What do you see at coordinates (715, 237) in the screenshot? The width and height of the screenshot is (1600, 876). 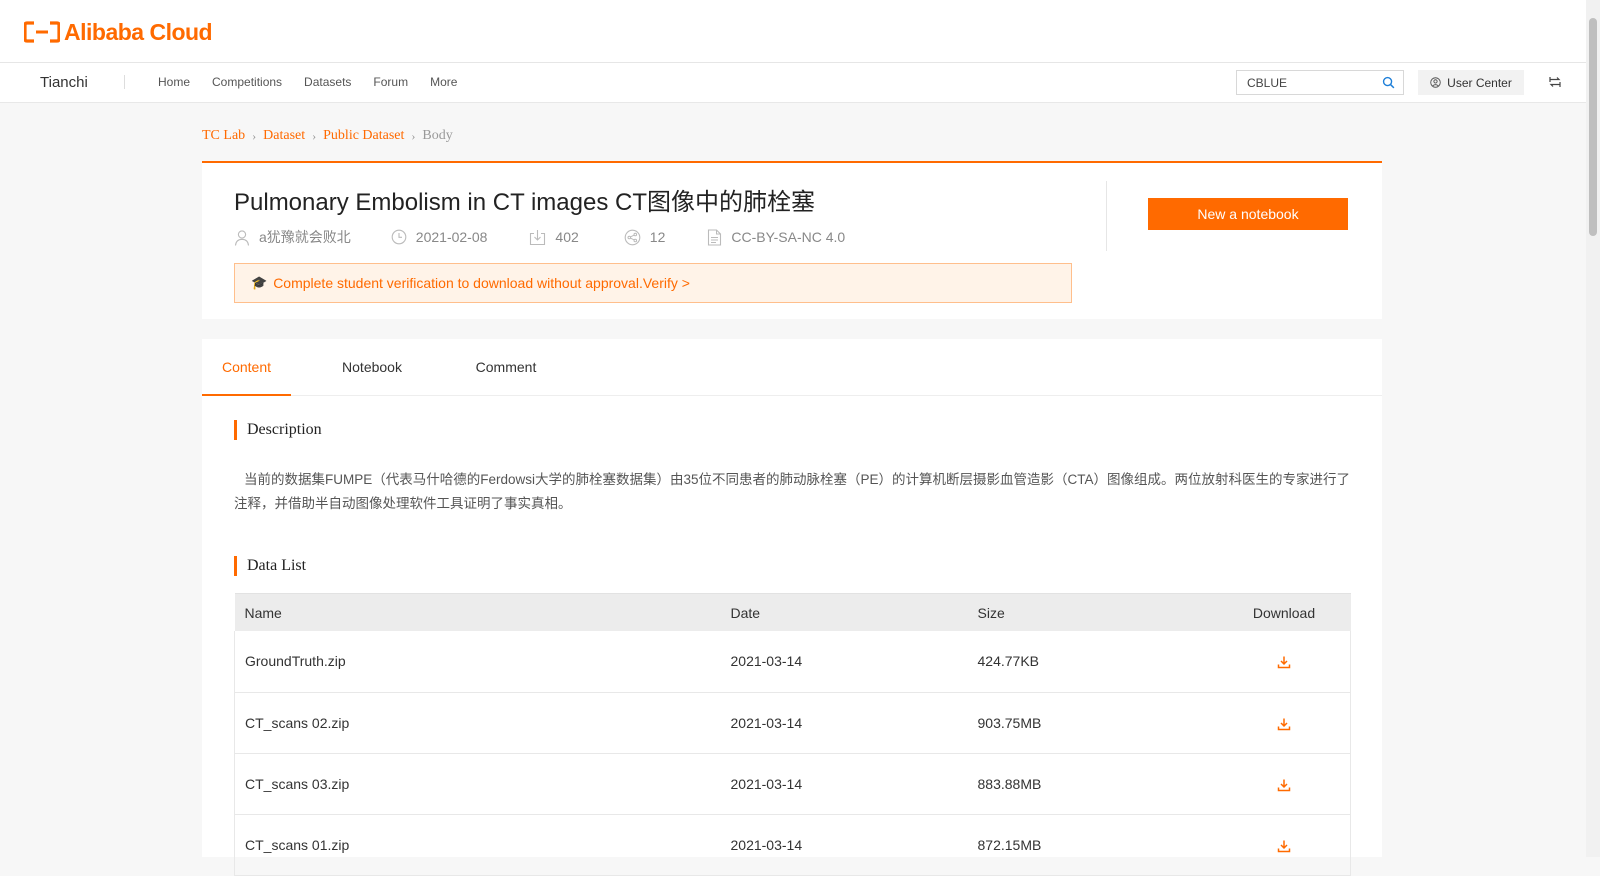 I see `document-icon` at bounding box center [715, 237].